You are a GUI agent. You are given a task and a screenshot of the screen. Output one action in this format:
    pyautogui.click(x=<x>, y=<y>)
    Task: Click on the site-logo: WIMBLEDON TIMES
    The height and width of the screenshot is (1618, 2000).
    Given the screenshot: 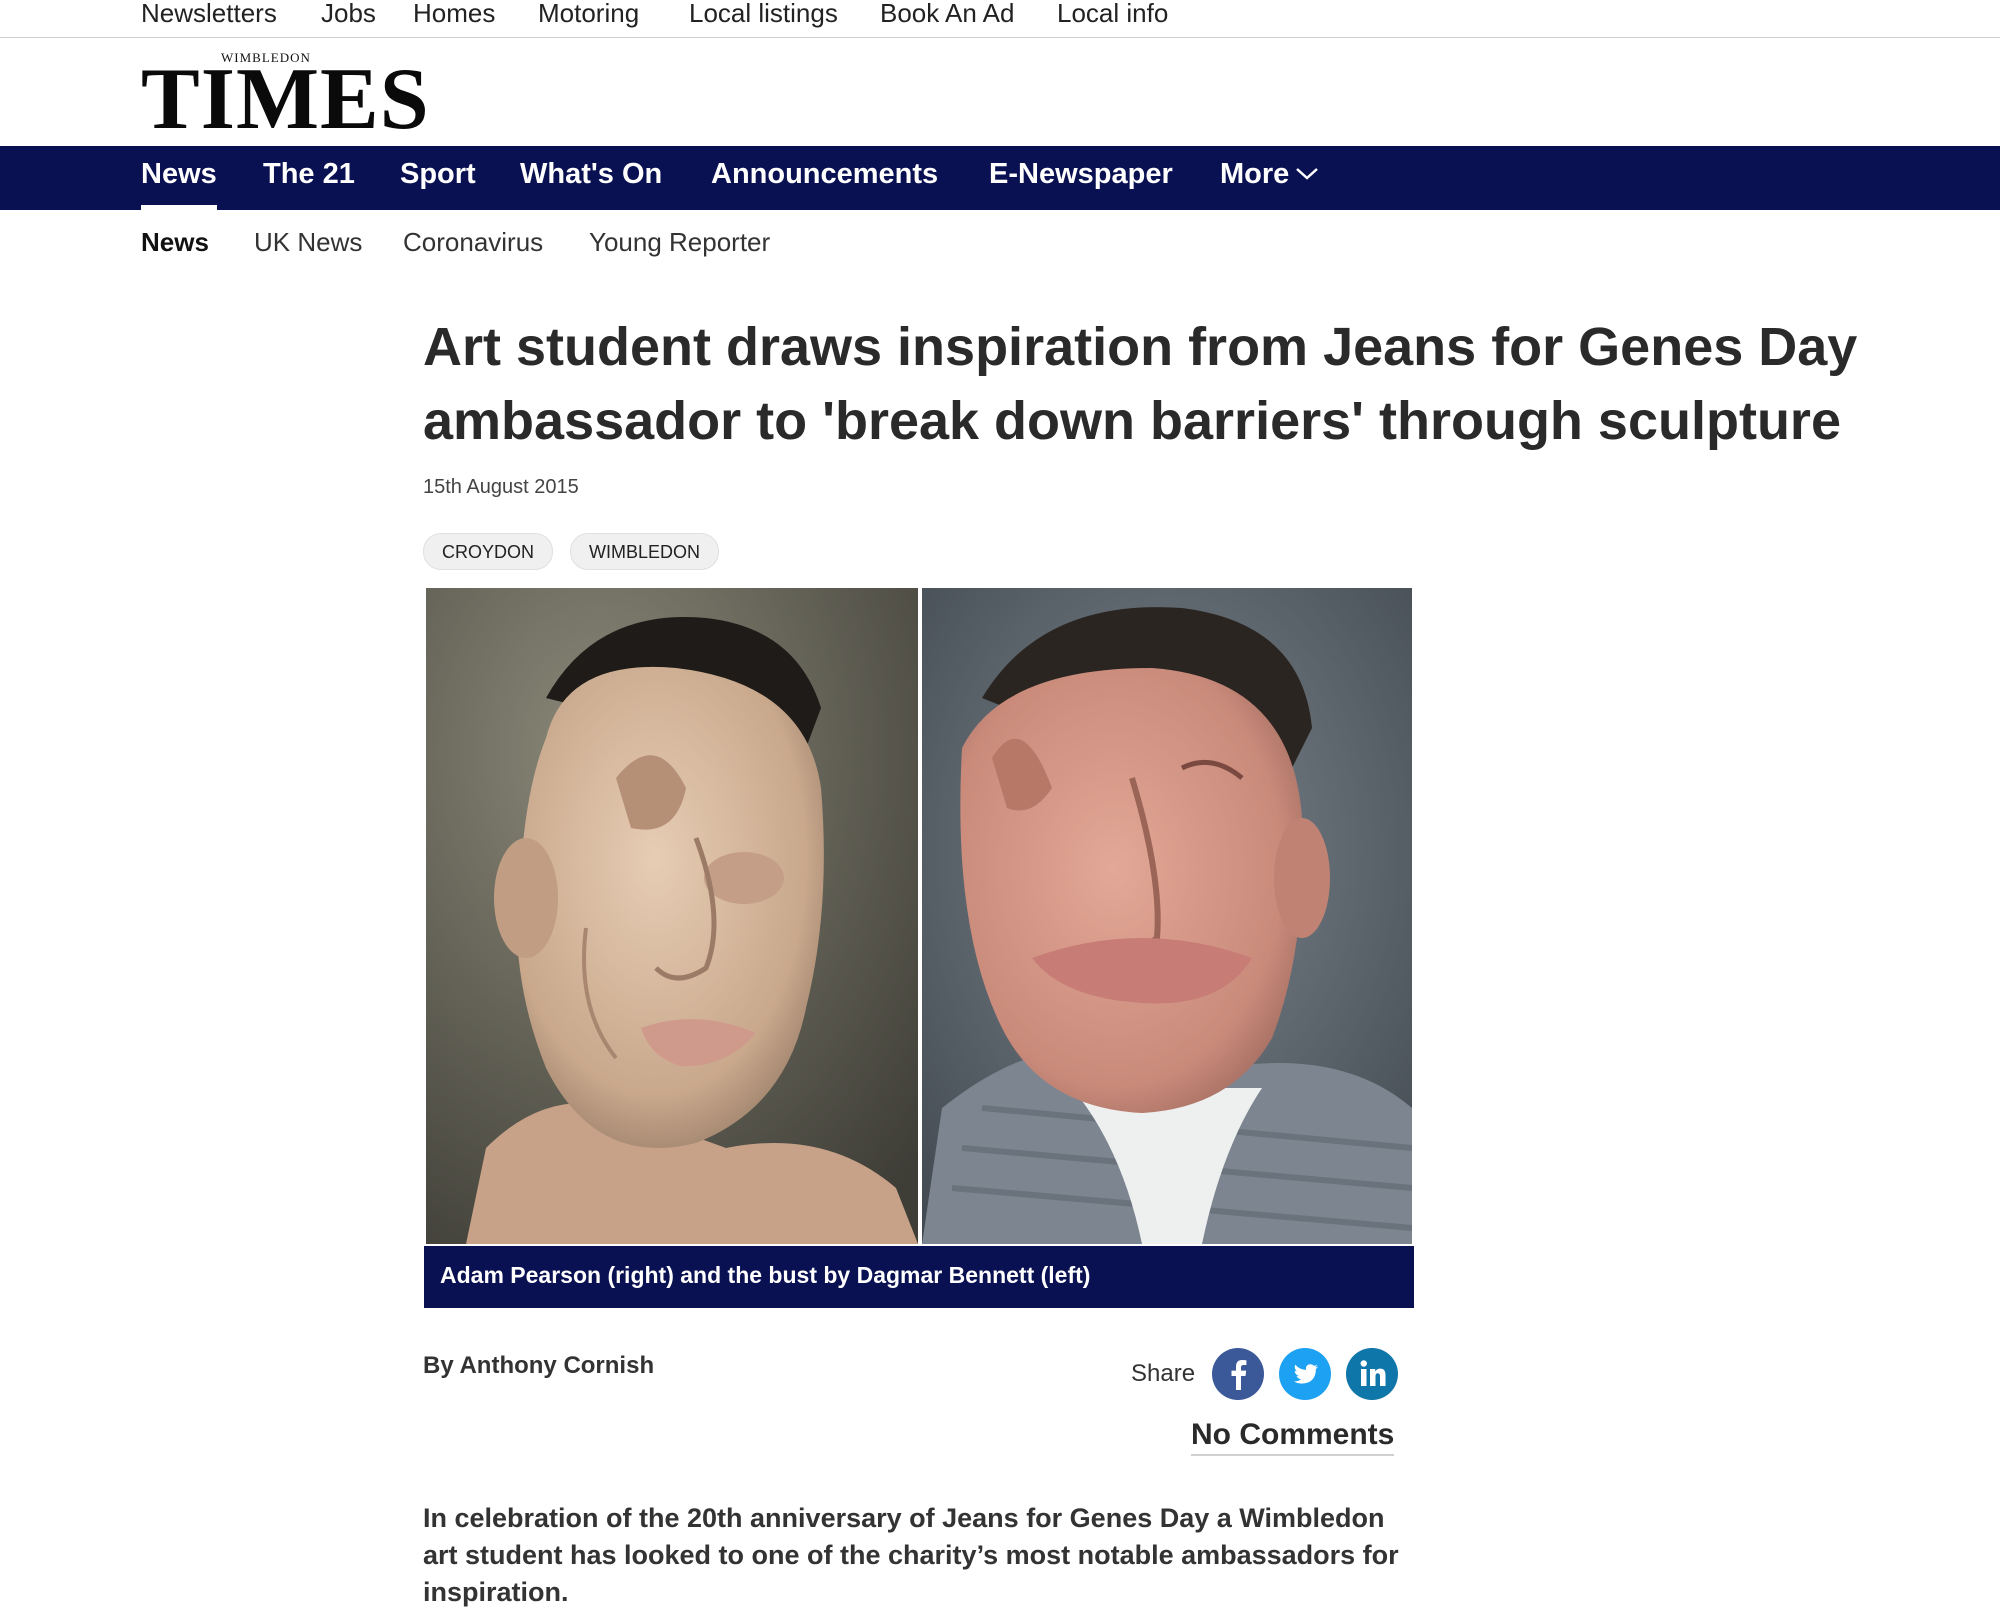 What is the action you would take?
    pyautogui.click(x=285, y=95)
    